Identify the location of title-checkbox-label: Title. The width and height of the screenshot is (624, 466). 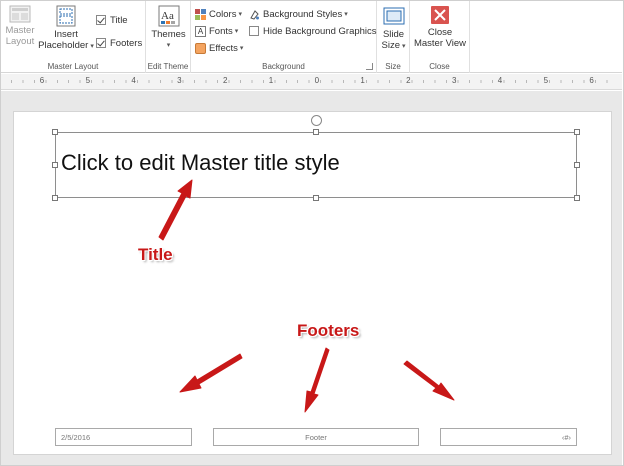
(119, 20).